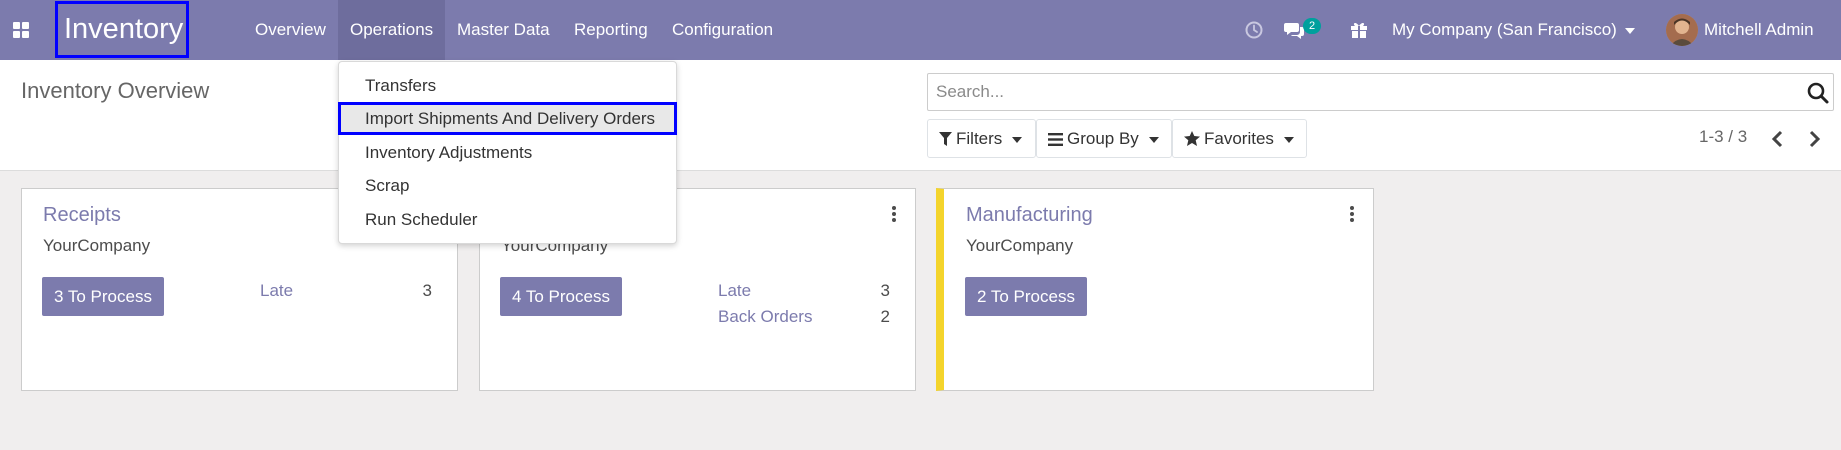  What do you see at coordinates (507, 118) in the screenshot?
I see `menu-item-import-shipments: Import Shipments And Delivery Orders` at bounding box center [507, 118].